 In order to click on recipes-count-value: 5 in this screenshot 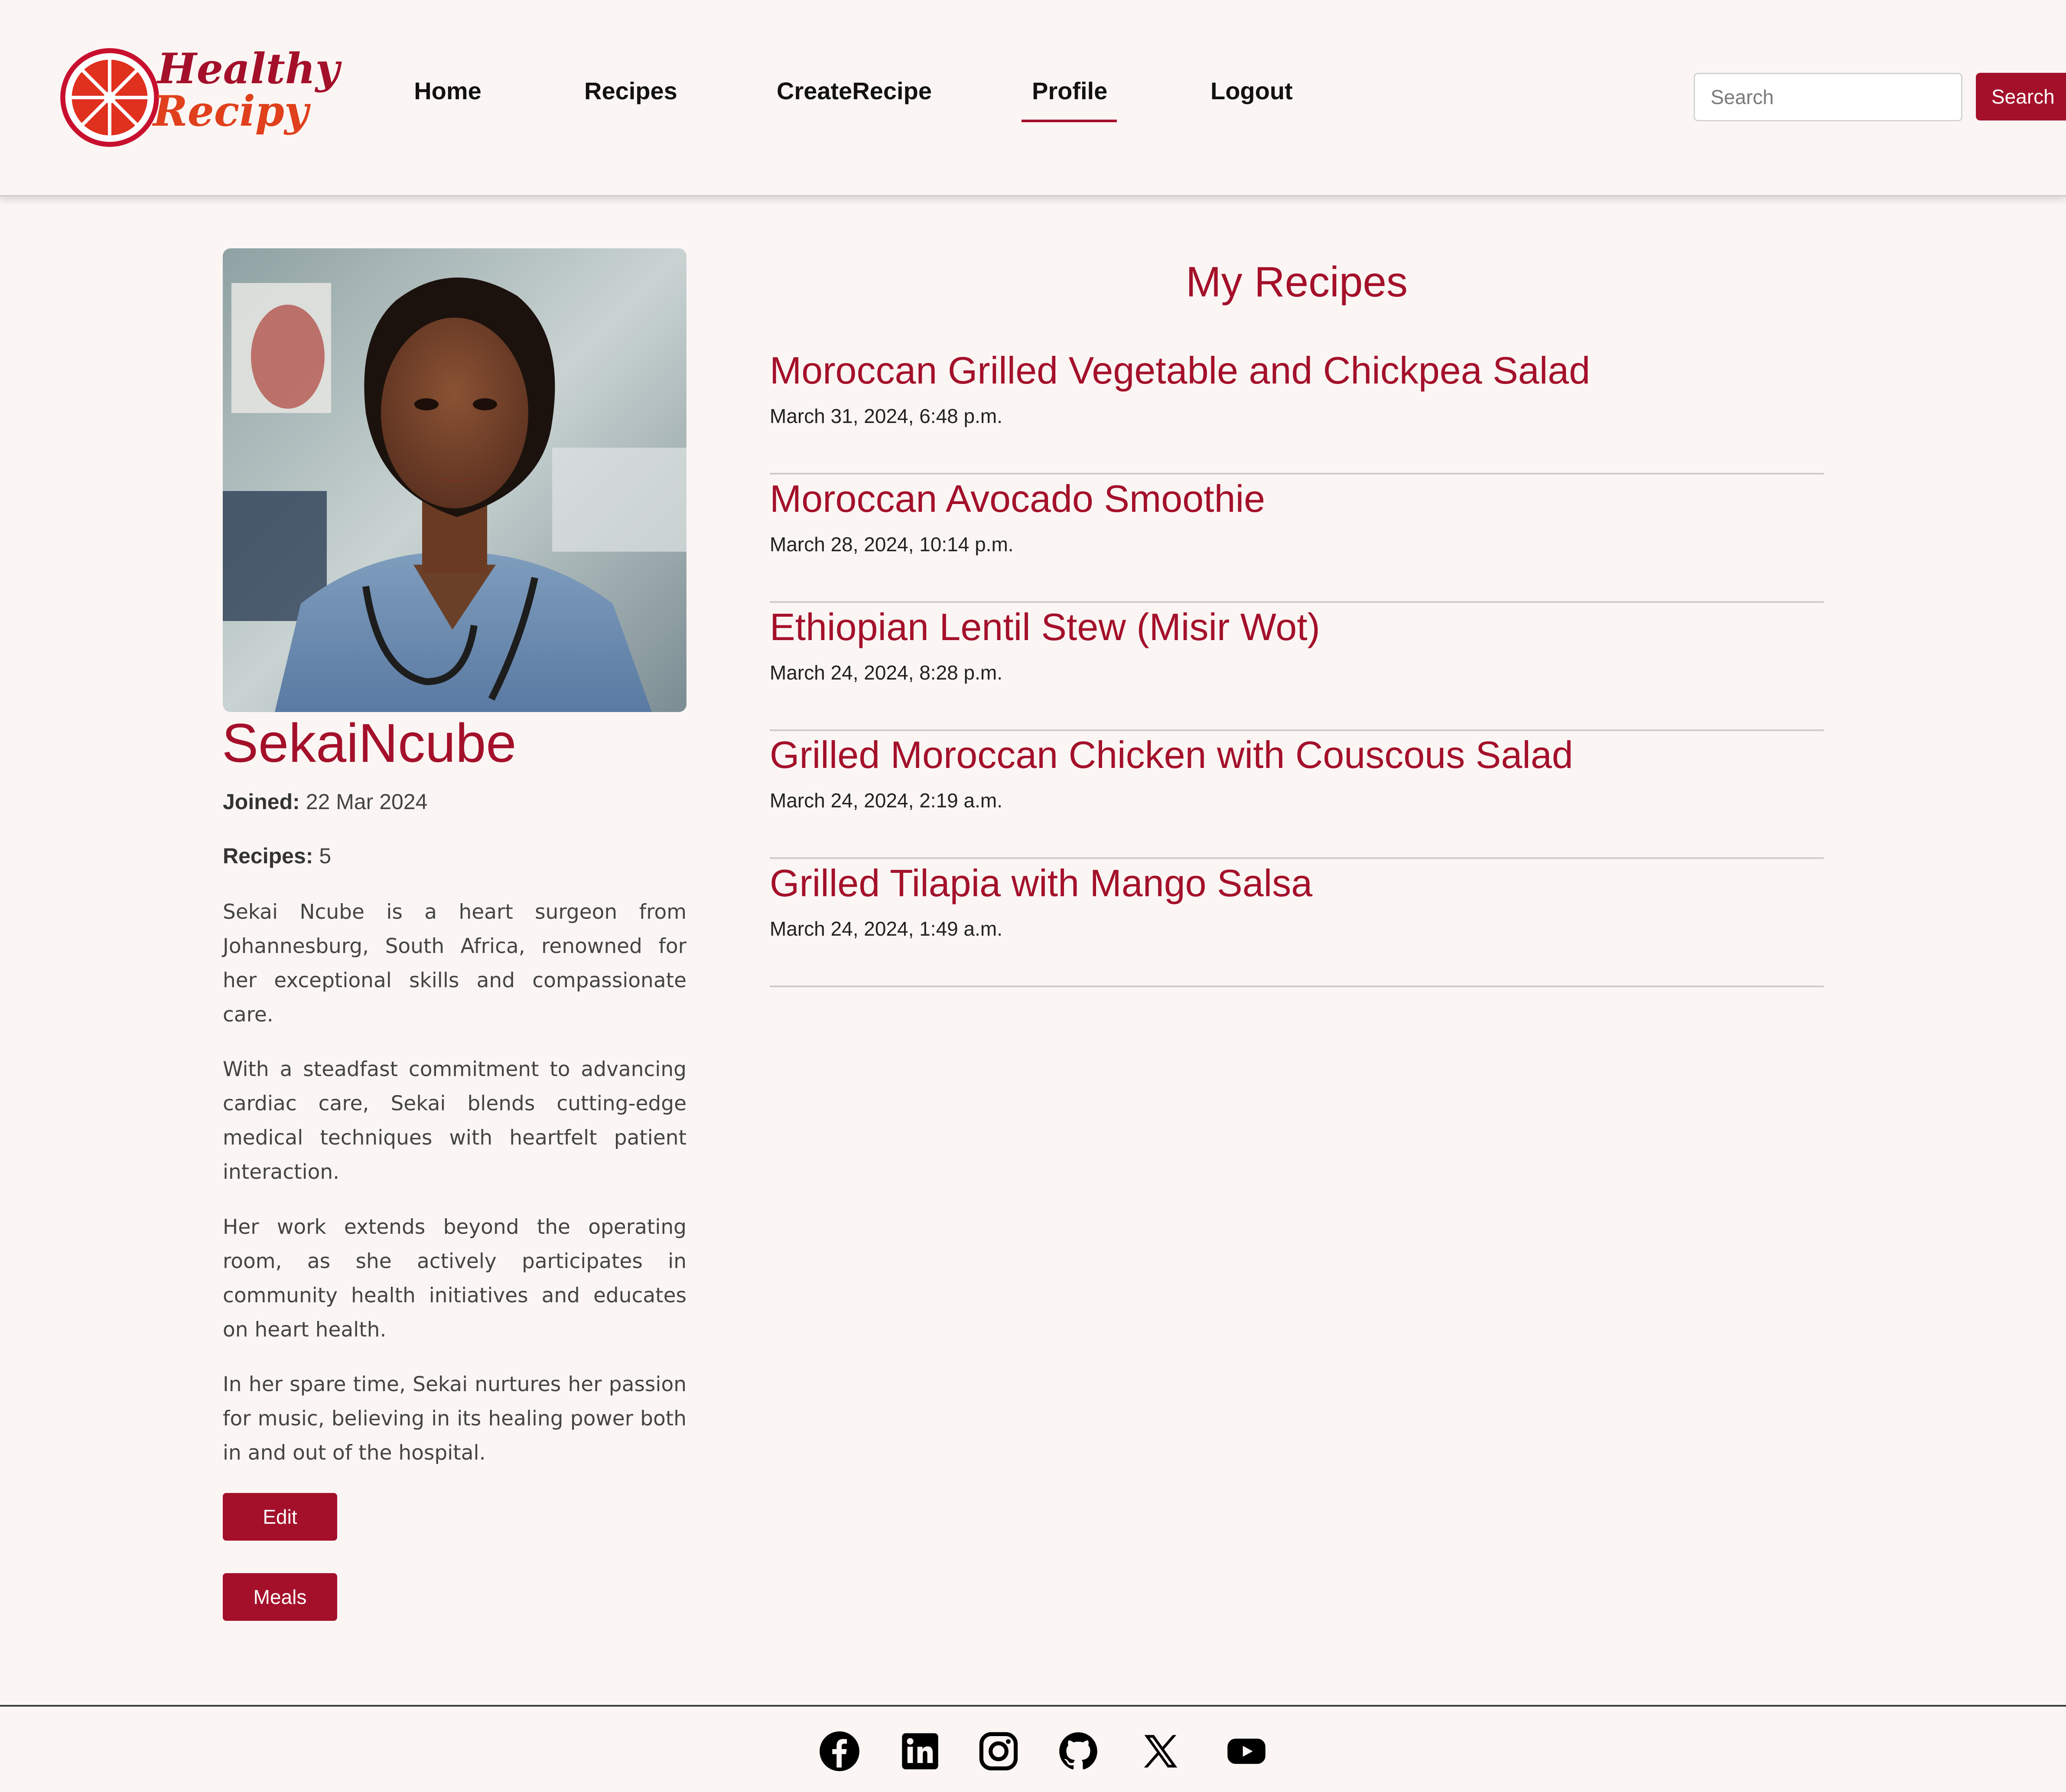, I will do `click(323, 856)`.